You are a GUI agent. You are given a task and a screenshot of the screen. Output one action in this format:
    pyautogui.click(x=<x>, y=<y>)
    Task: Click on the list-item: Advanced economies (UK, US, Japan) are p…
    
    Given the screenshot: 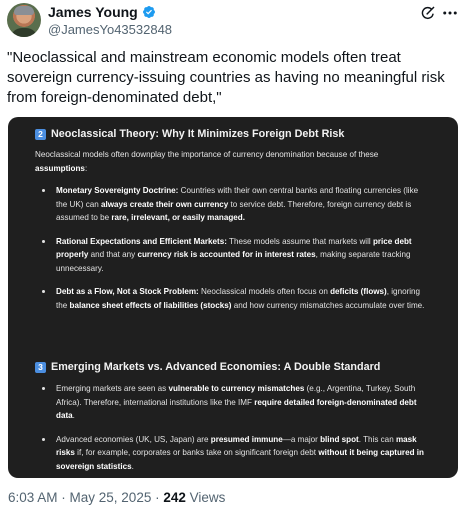 What is the action you would take?
    pyautogui.click(x=231, y=453)
    